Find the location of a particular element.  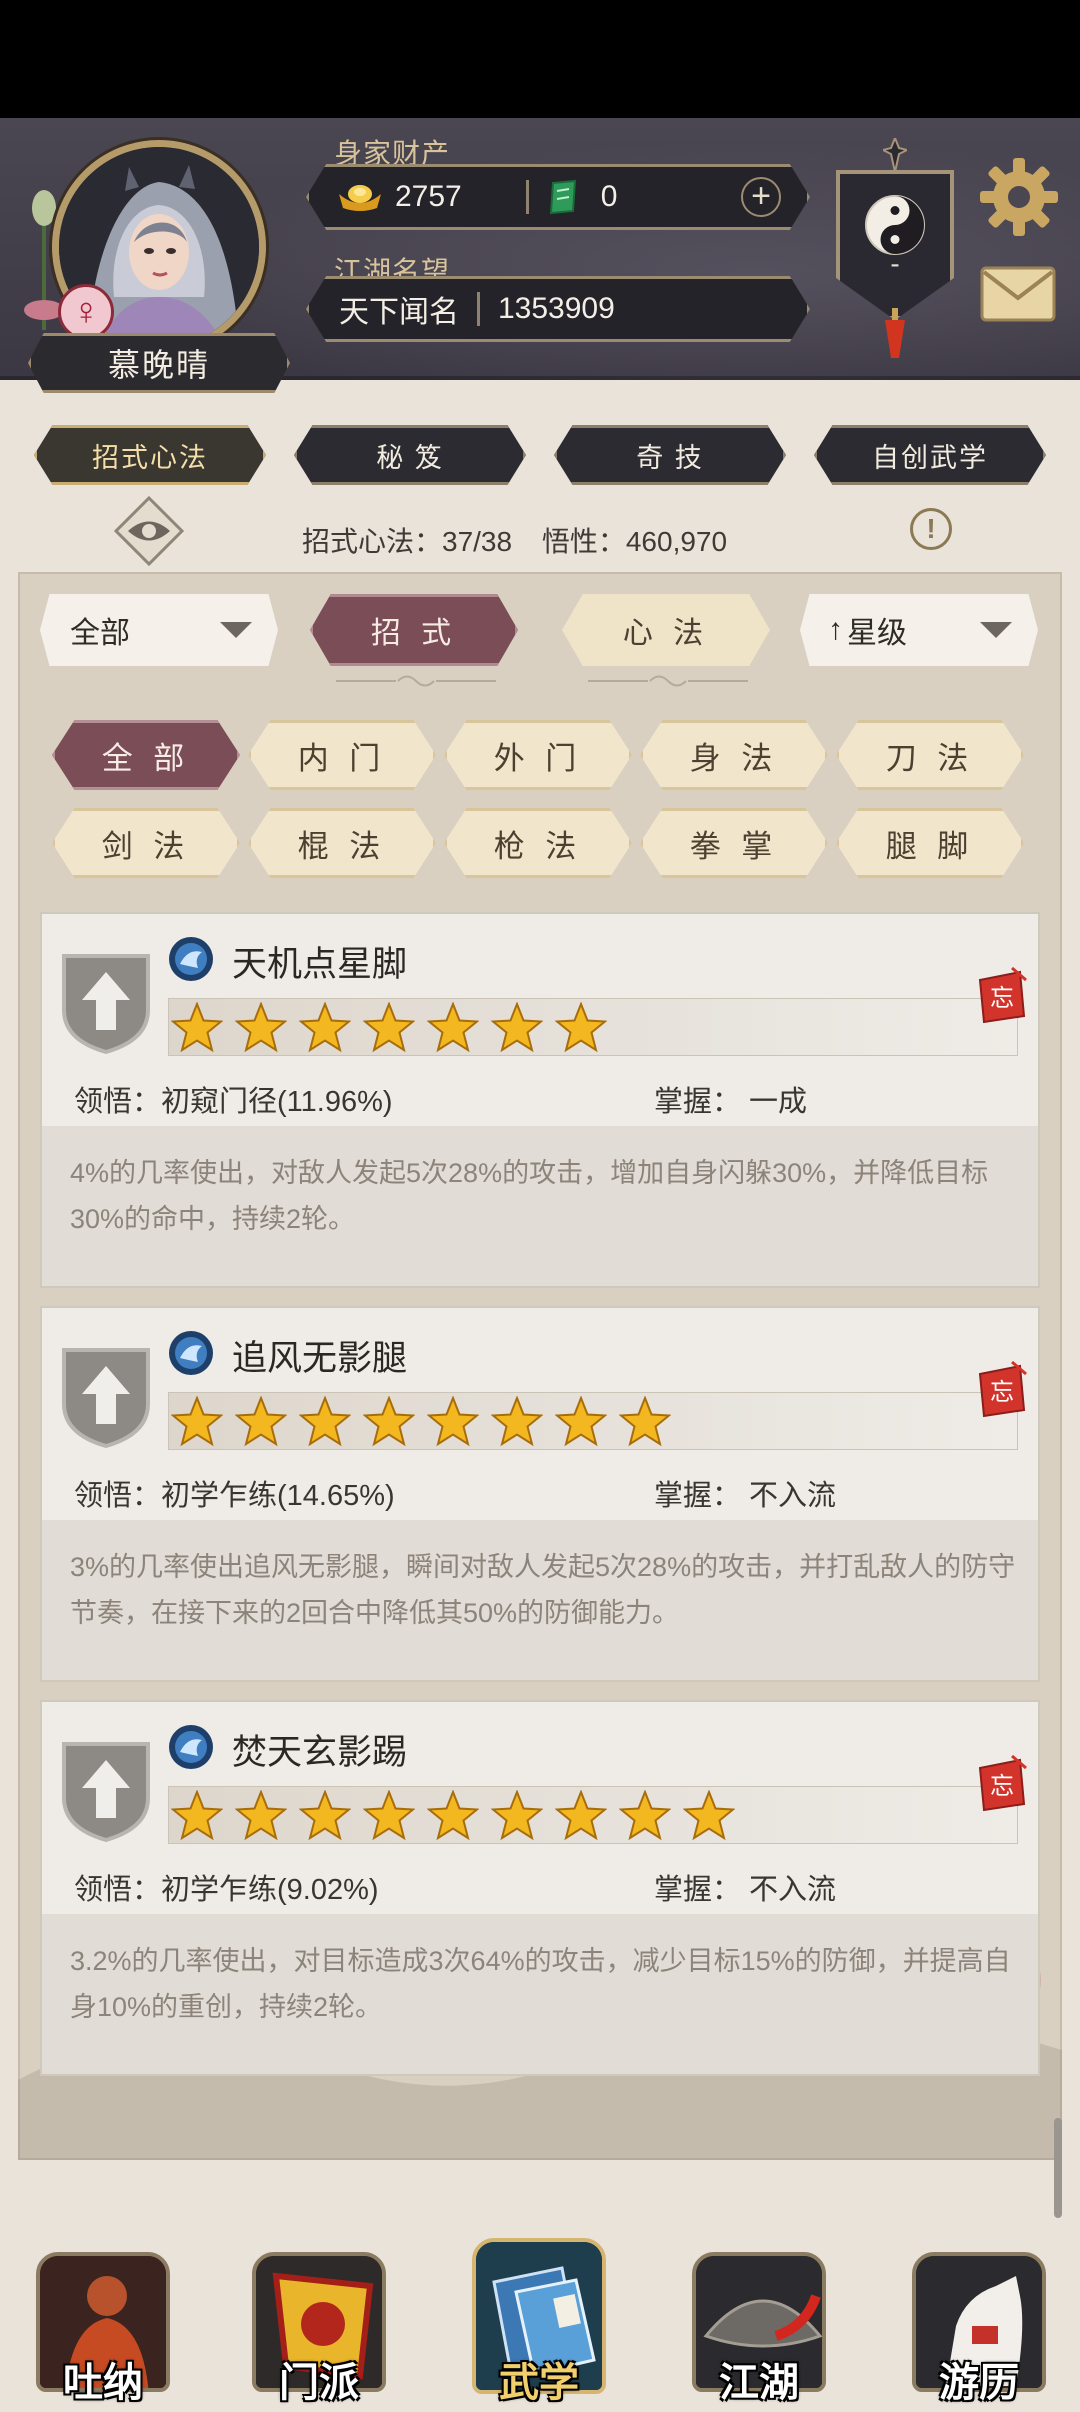

skill-name: 焚天玄影踢 is located at coordinates (320, 1752).